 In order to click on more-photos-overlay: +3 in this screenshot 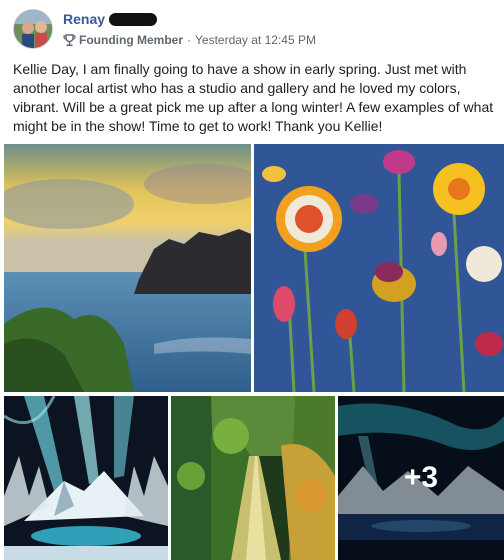, I will do `click(421, 478)`.